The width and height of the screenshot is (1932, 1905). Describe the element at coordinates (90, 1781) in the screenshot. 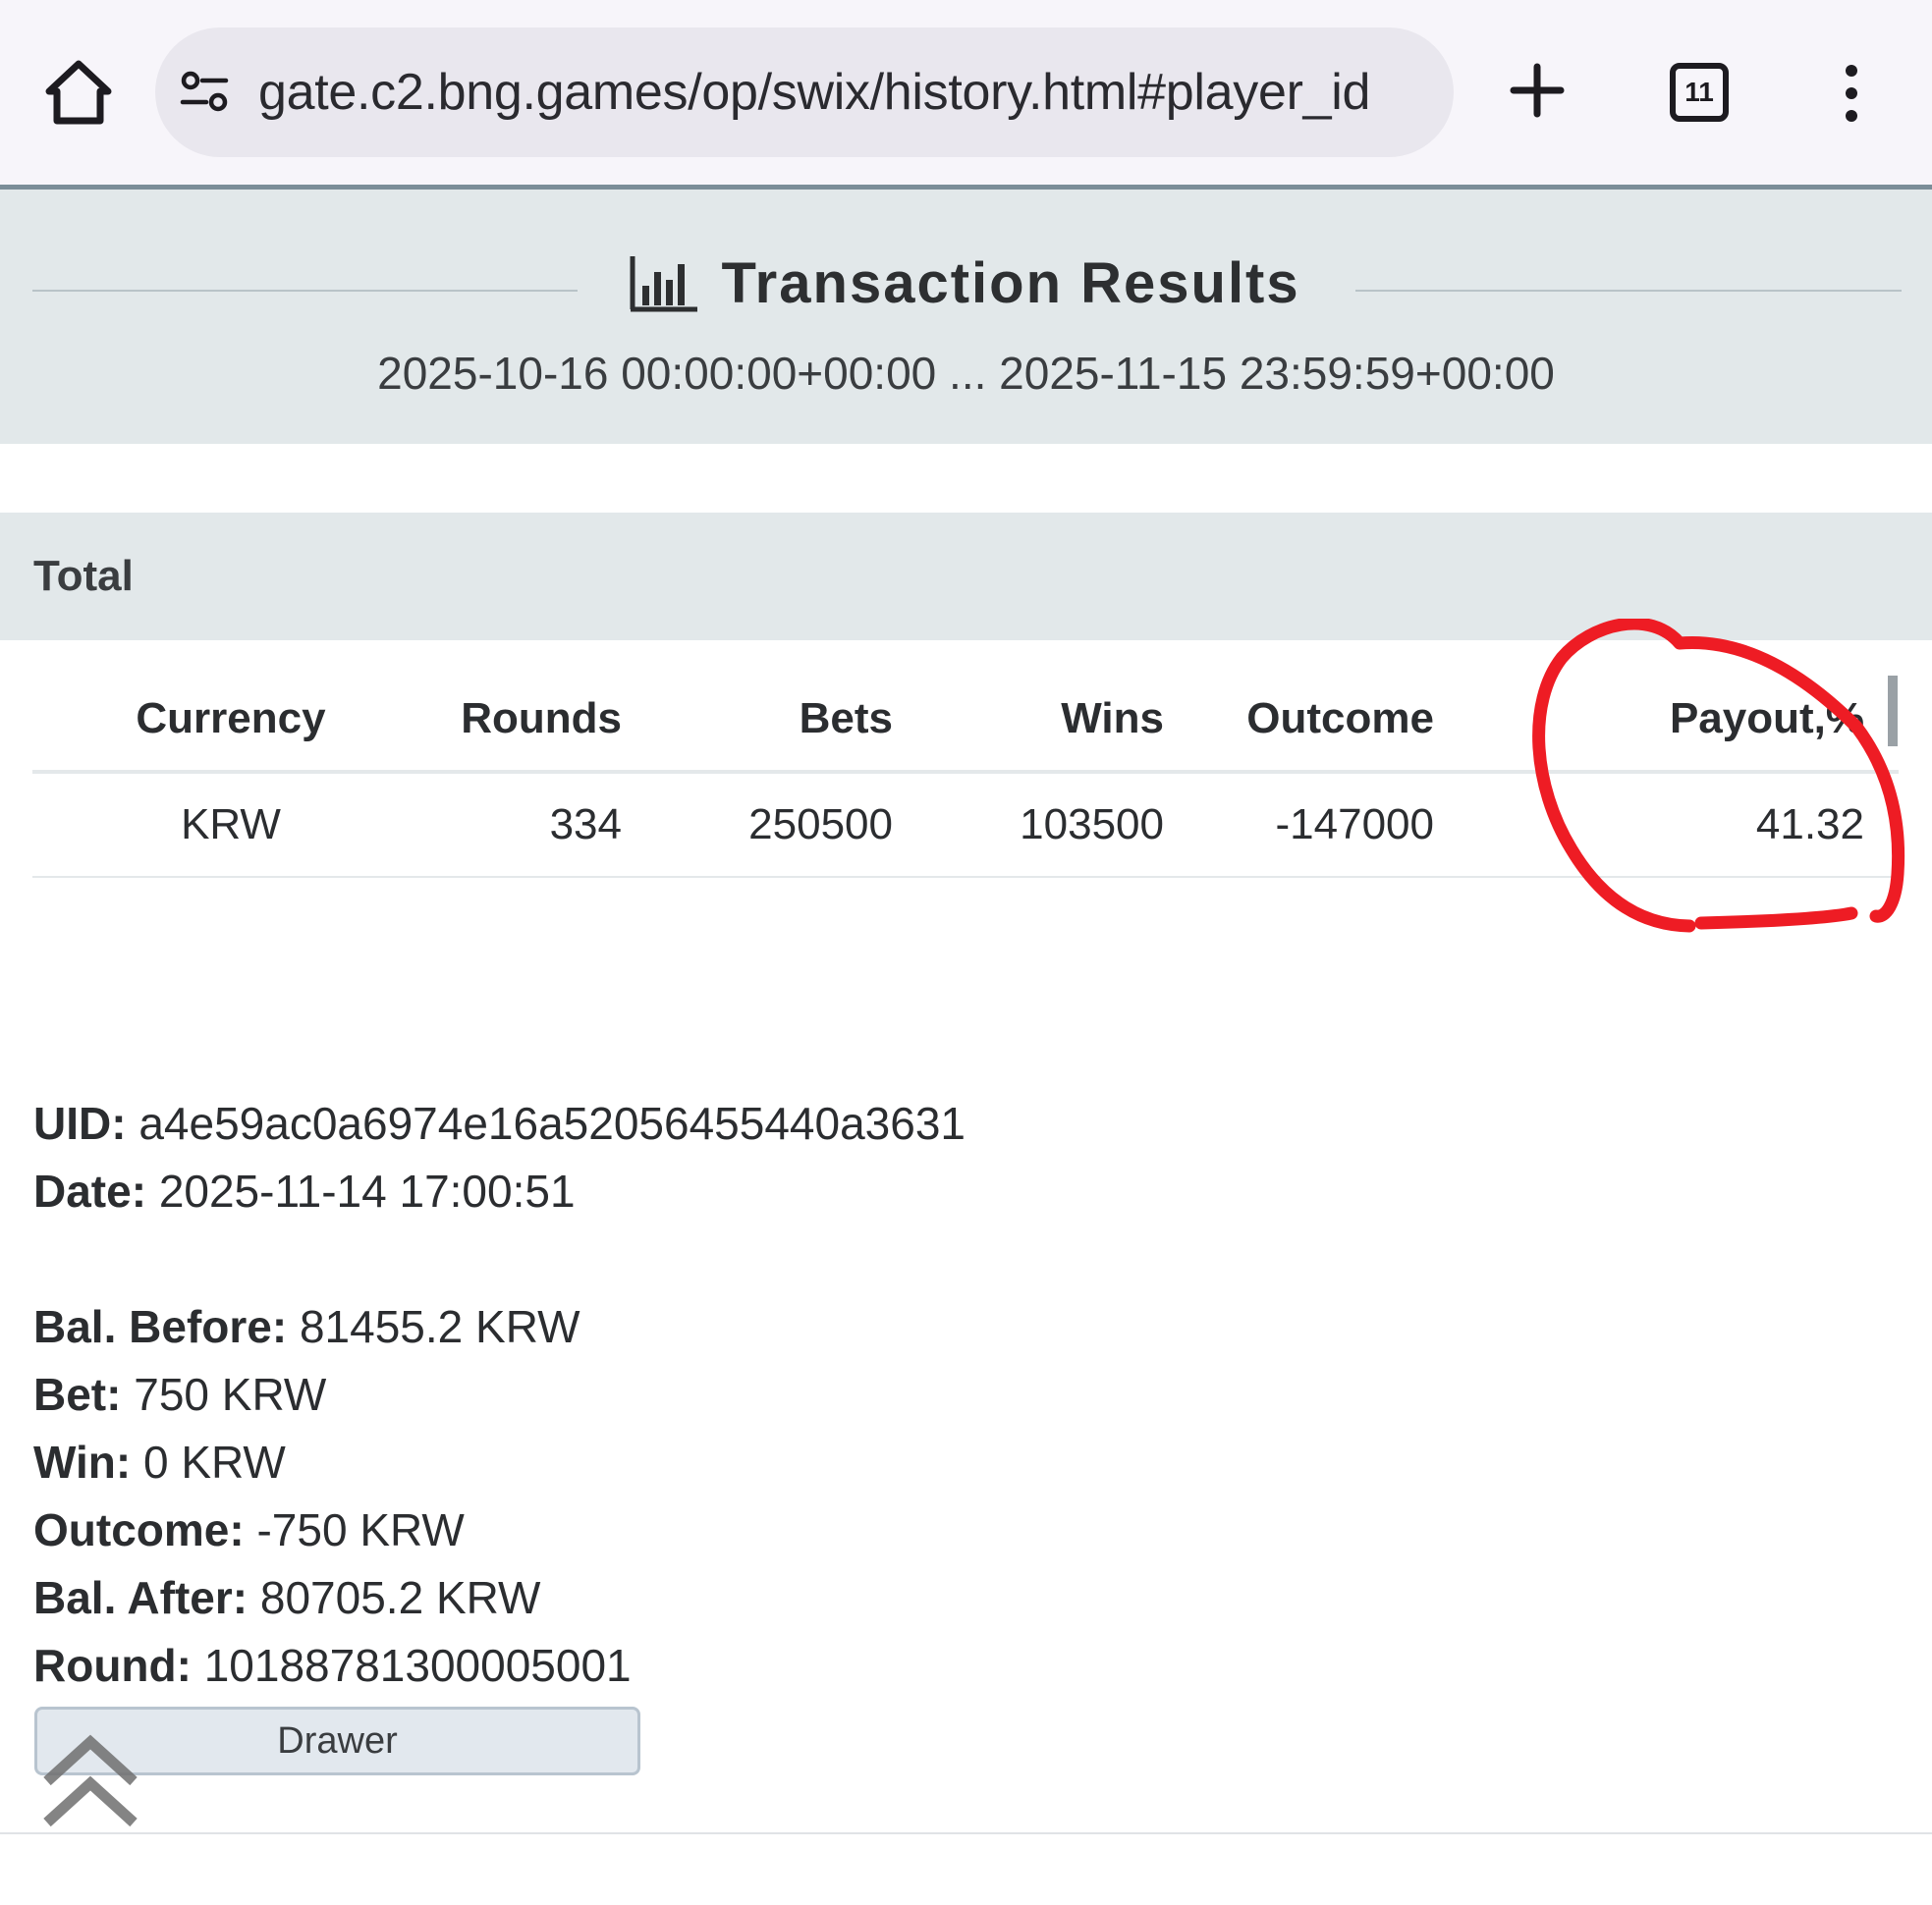

I see `double-chevron-up-icon` at that location.